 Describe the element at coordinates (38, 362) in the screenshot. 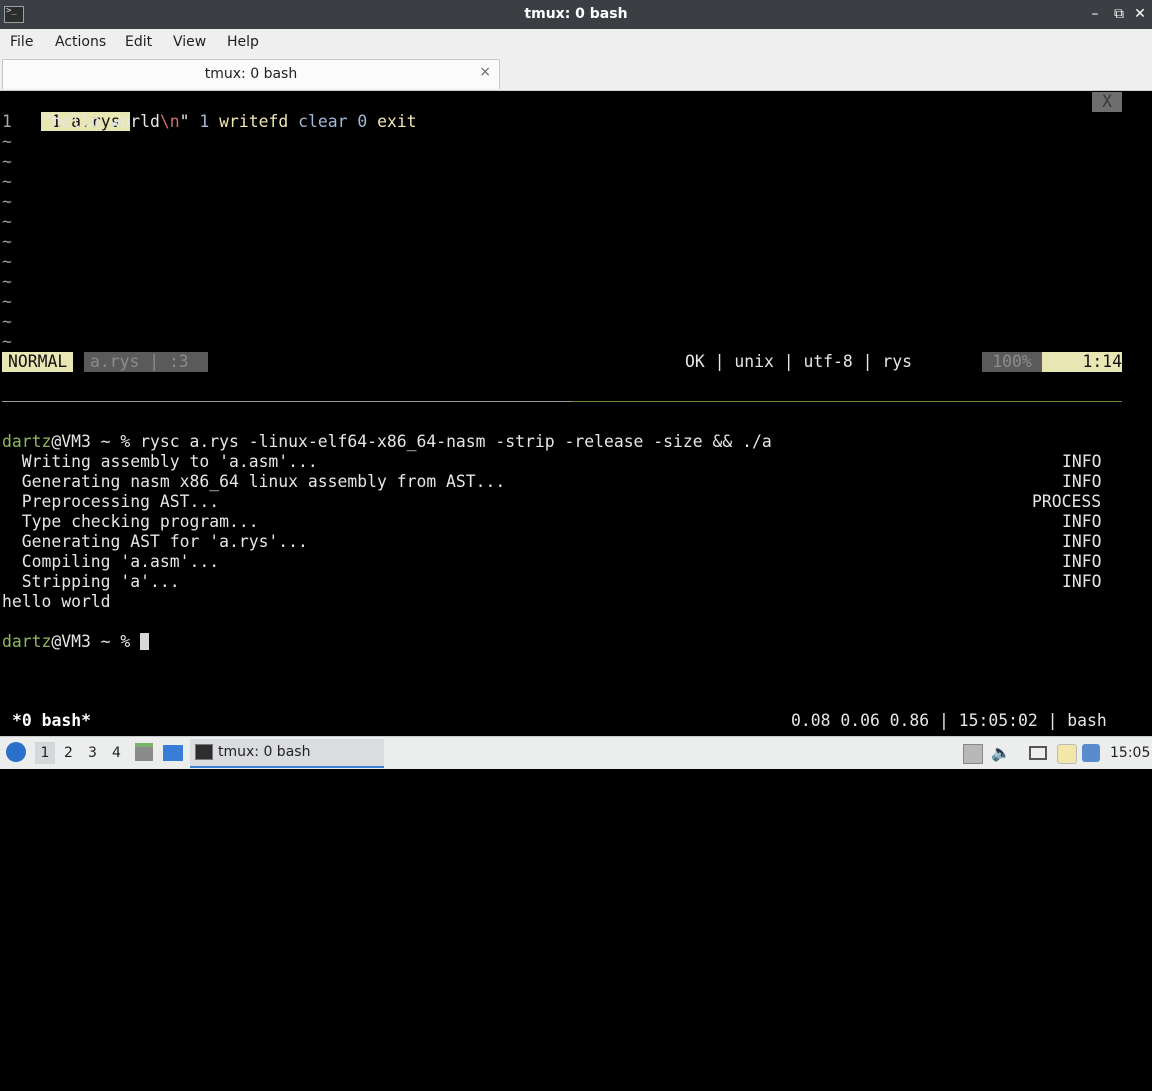

I see `vim-mode: NORMAL` at that location.